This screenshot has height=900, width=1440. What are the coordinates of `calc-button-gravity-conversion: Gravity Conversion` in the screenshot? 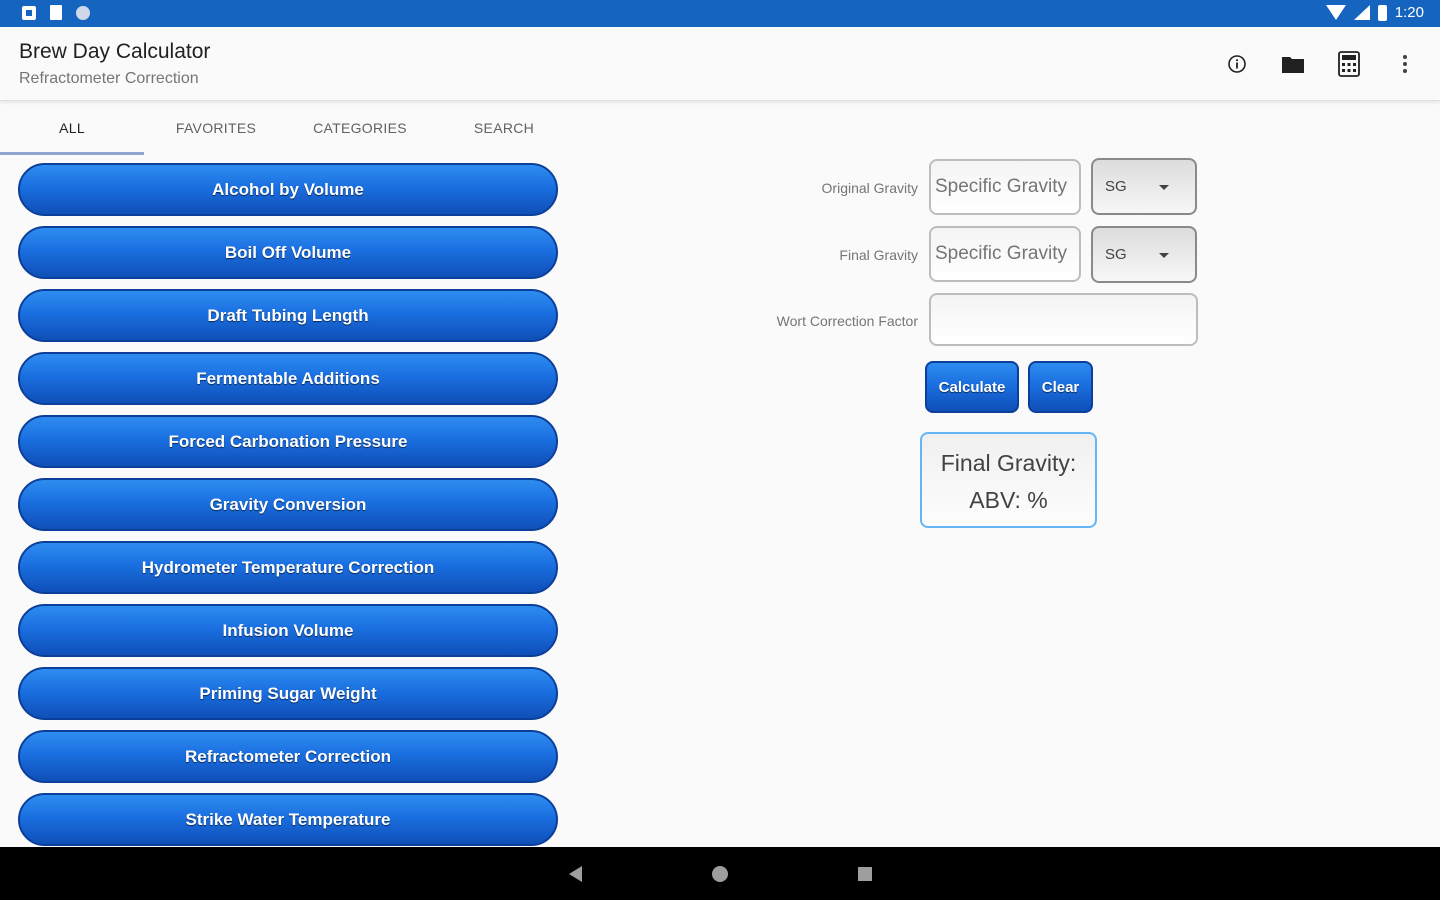 It's located at (288, 504).